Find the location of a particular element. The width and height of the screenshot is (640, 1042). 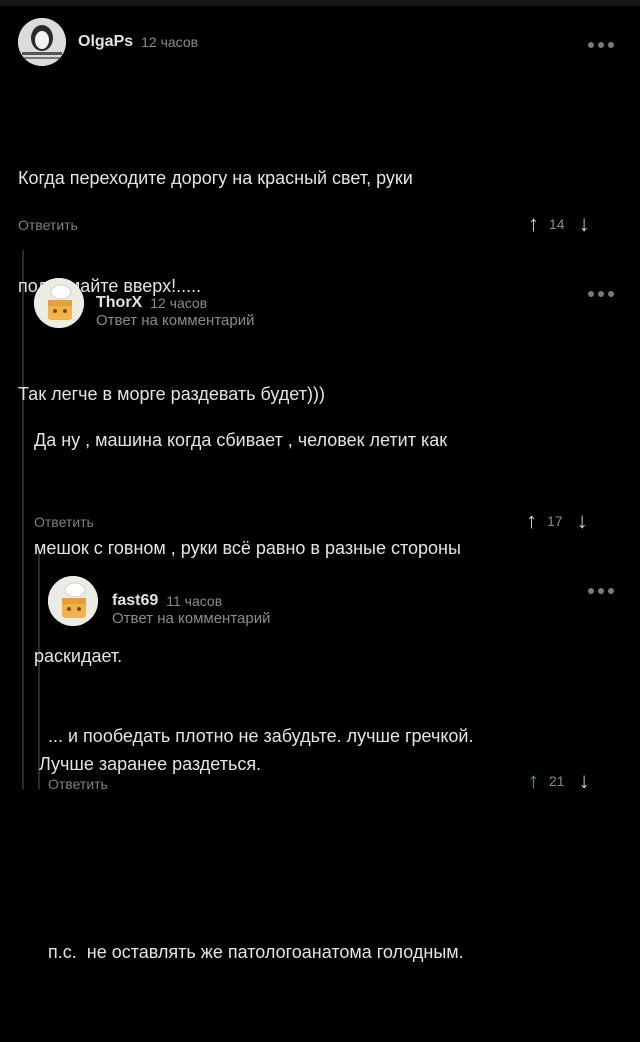

comment-time: 11 часов is located at coordinates (194, 601).